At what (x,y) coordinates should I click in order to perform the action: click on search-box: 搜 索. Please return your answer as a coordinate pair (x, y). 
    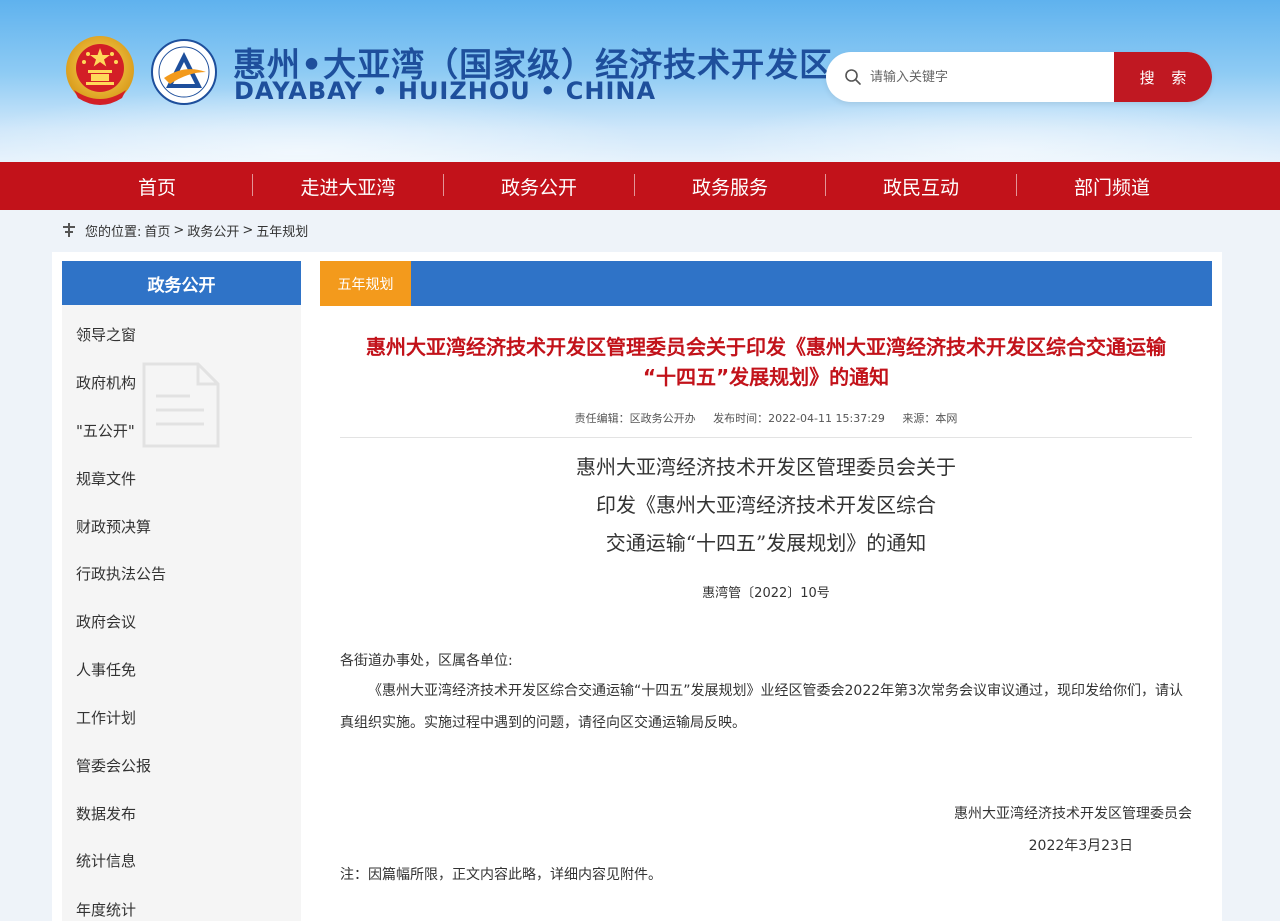
    Looking at the image, I should click on (1019, 77).